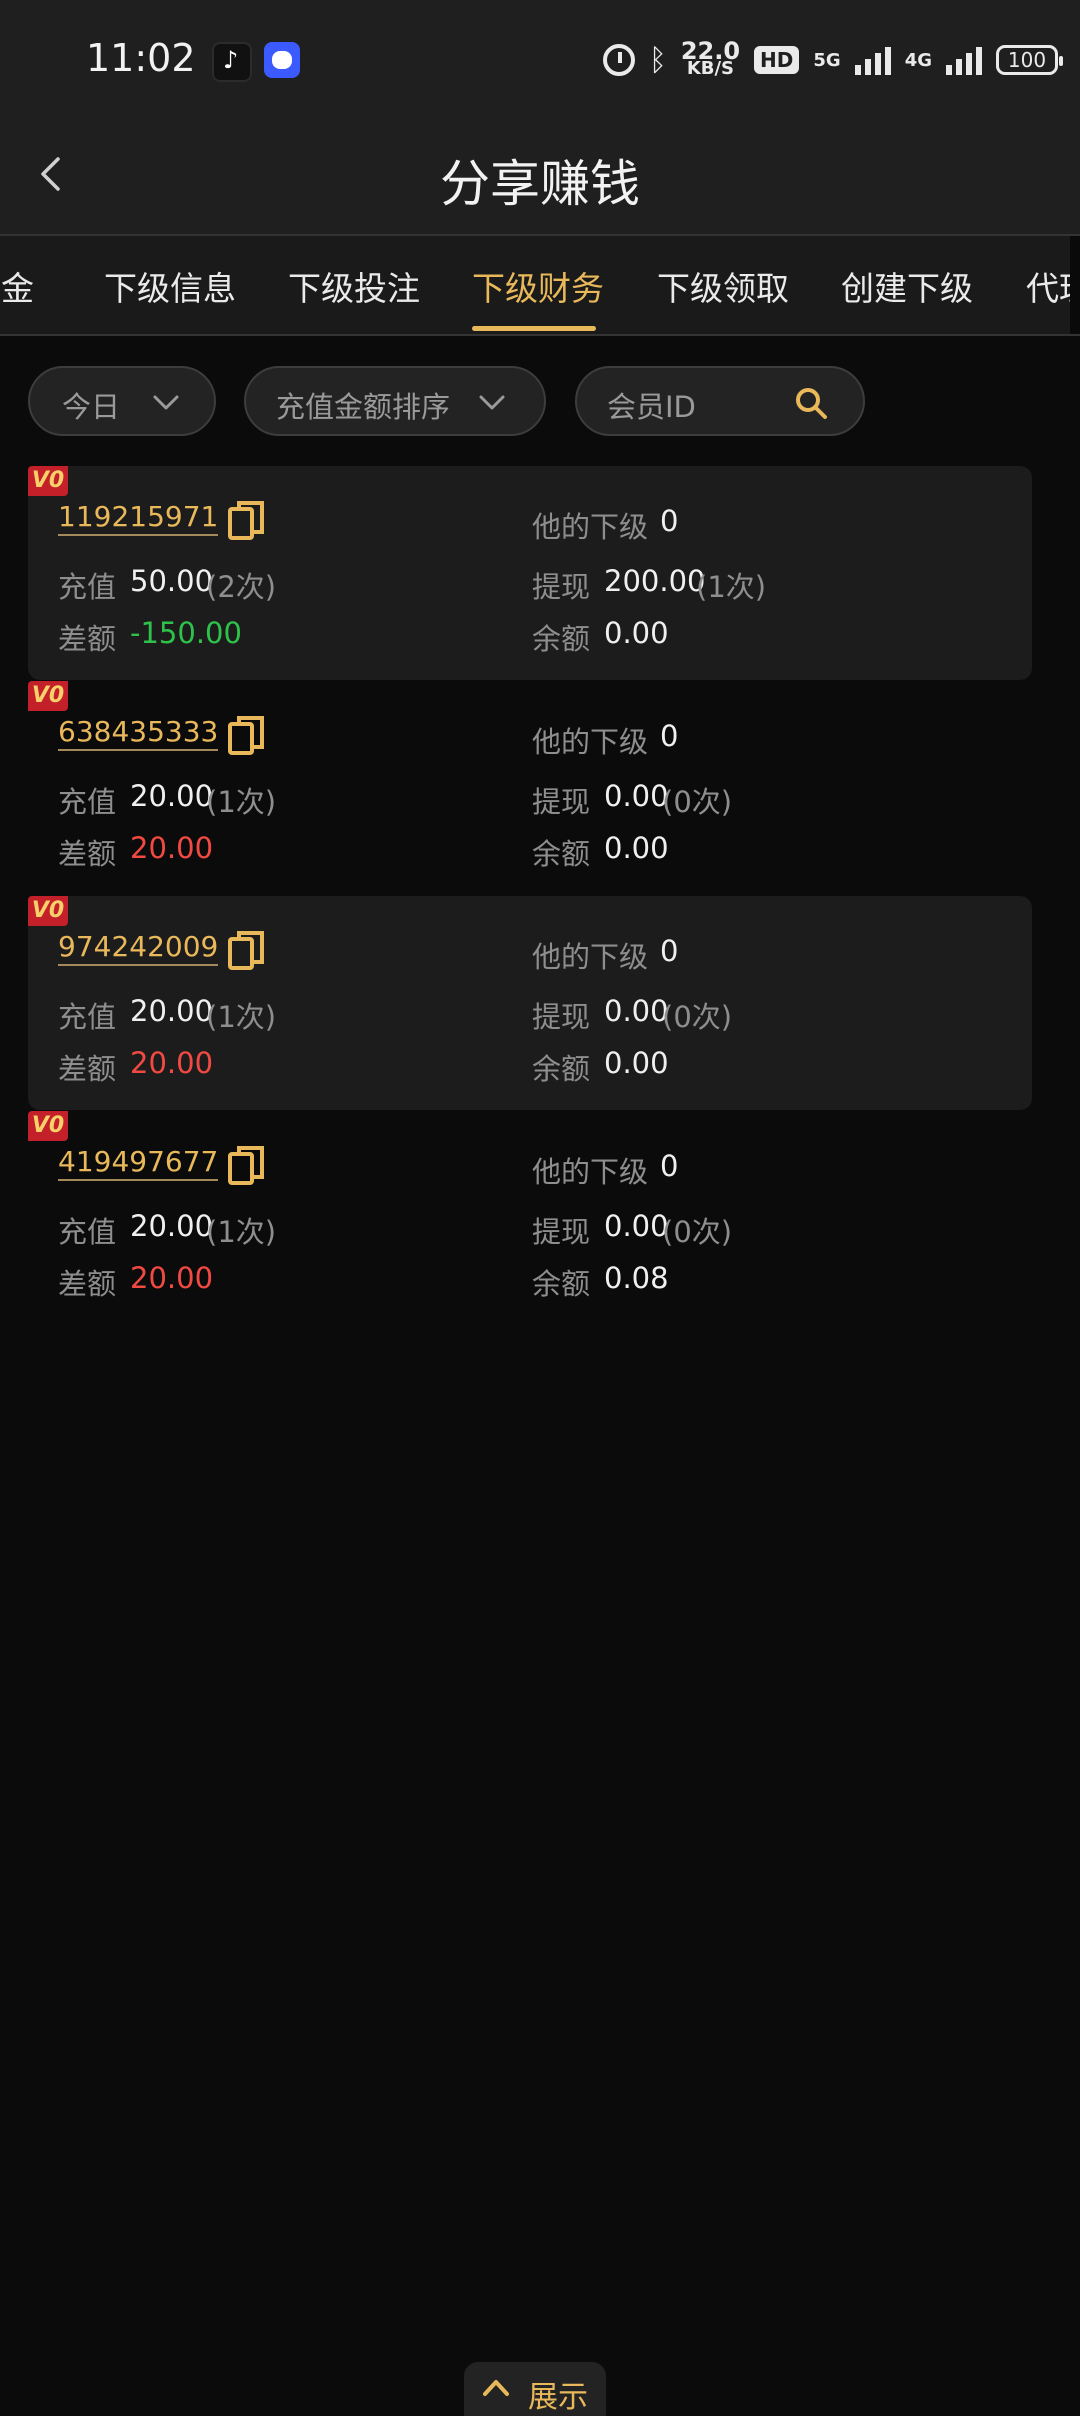 The image size is (1080, 2416). I want to click on tab-commission: 佣金, so click(17, 286).